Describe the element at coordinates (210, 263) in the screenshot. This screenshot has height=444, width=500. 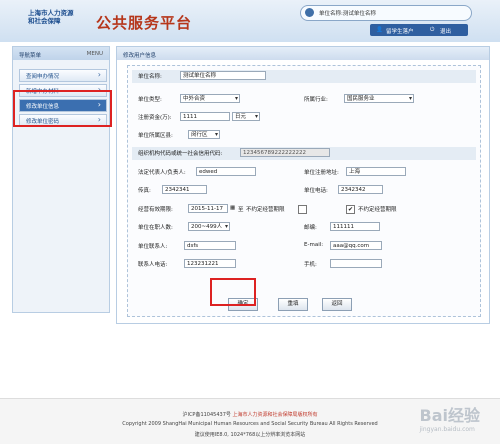
I see `contact-phone-input: 123231221` at that location.